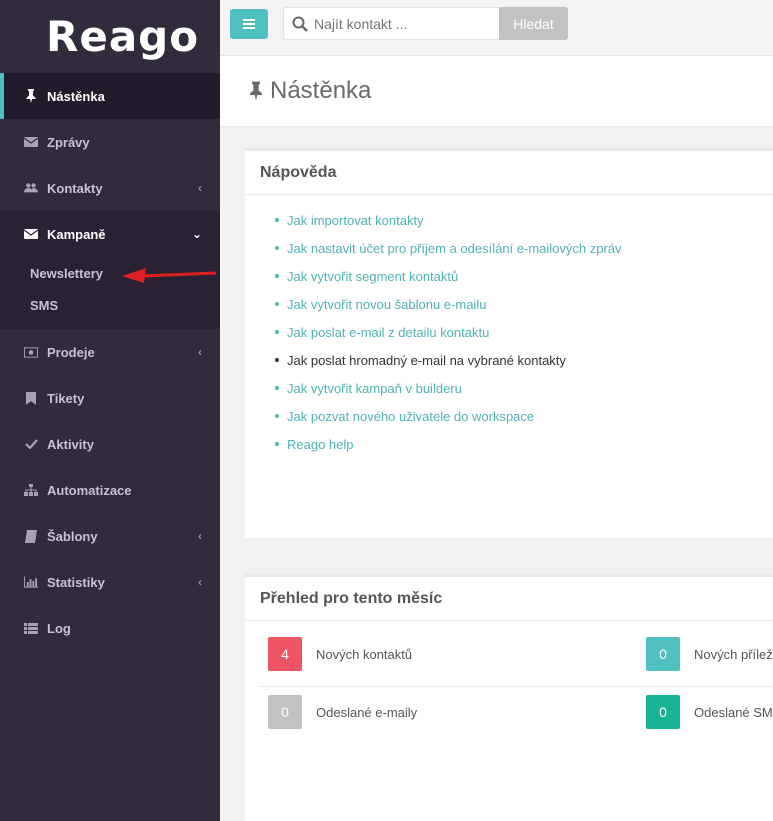 The height and width of the screenshot is (821, 773). Describe the element at coordinates (123, 36) in the screenshot. I see `logo-text: Reago` at that location.